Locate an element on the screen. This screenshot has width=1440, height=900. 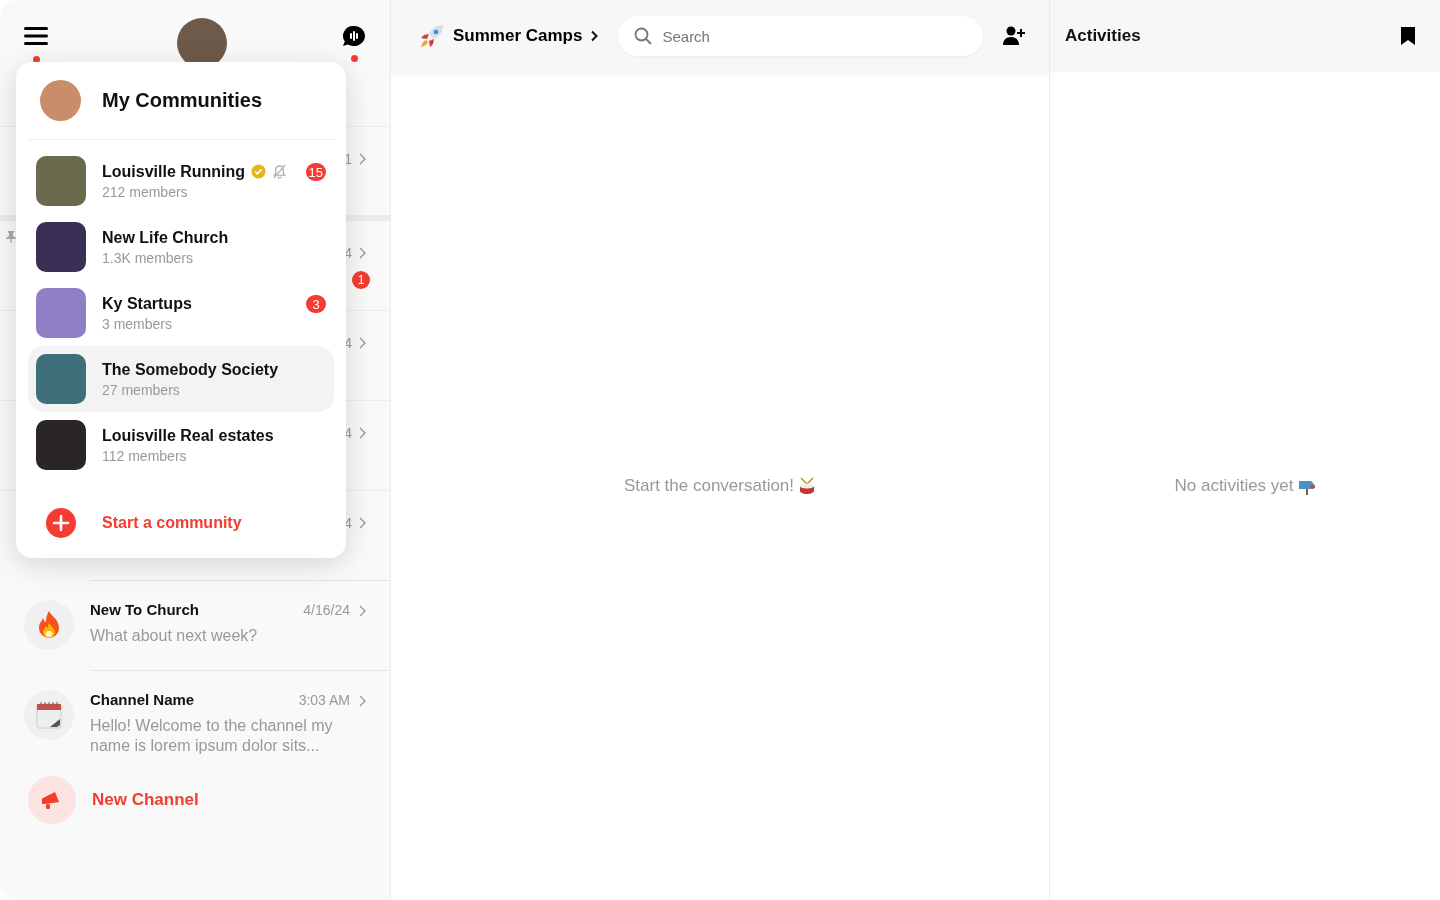
channel-row: New To Church 4/16/24 What about next week? is located at coordinates (195, 625).